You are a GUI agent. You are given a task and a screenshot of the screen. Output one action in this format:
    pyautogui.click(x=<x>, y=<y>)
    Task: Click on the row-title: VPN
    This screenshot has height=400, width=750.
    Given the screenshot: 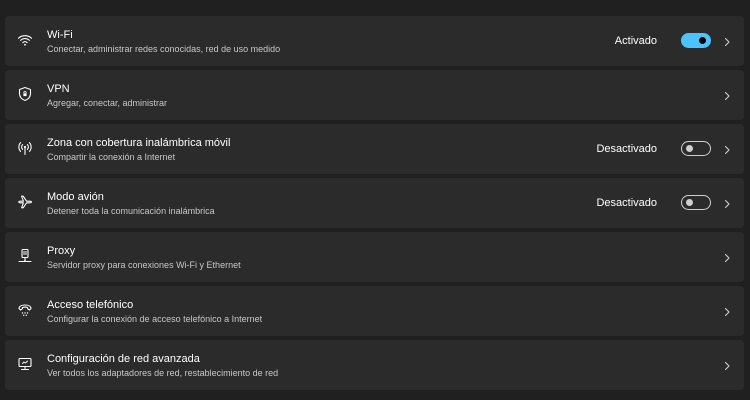 What is the action you would take?
    pyautogui.click(x=58, y=89)
    